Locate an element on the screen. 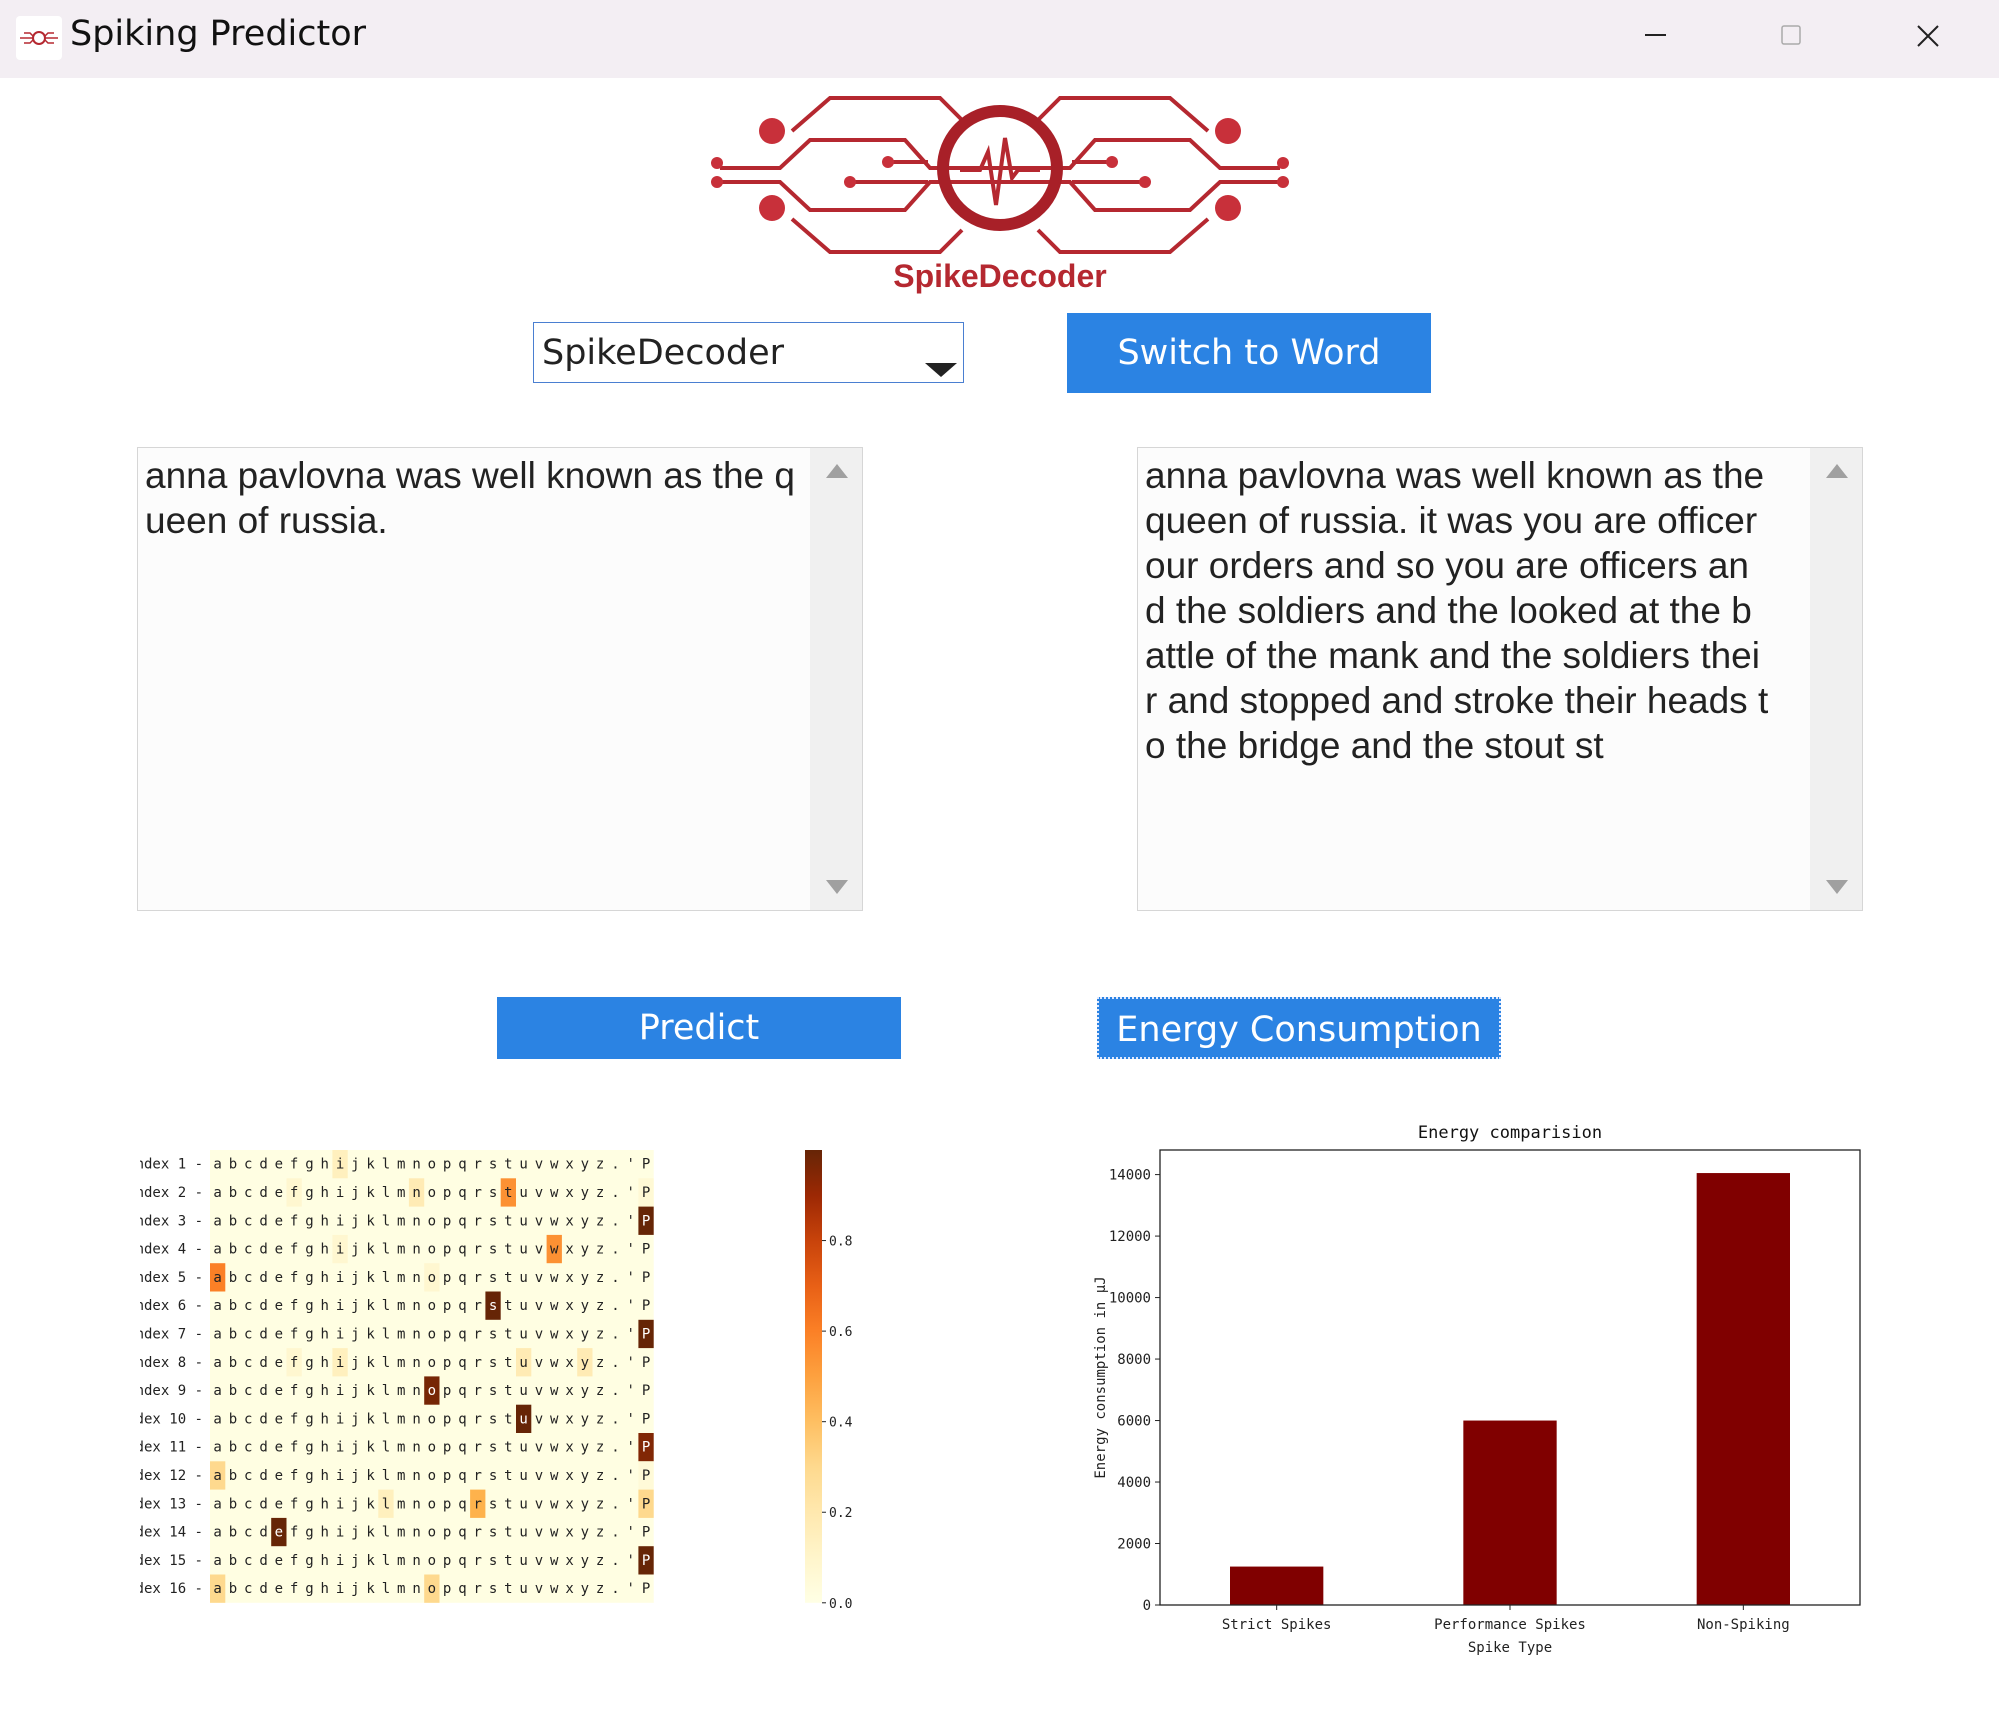 Image resolution: width=1999 pixels, height=1736 pixels. heatmap-cell-label: . is located at coordinates (615, 1504).